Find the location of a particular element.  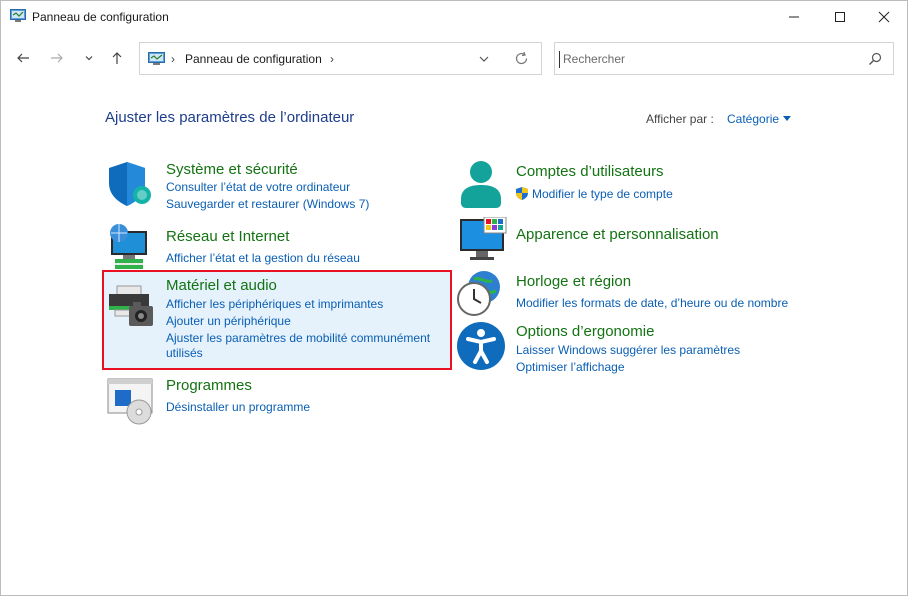

link-change-account-type: Modifier le type de compte is located at coordinates (602, 194).